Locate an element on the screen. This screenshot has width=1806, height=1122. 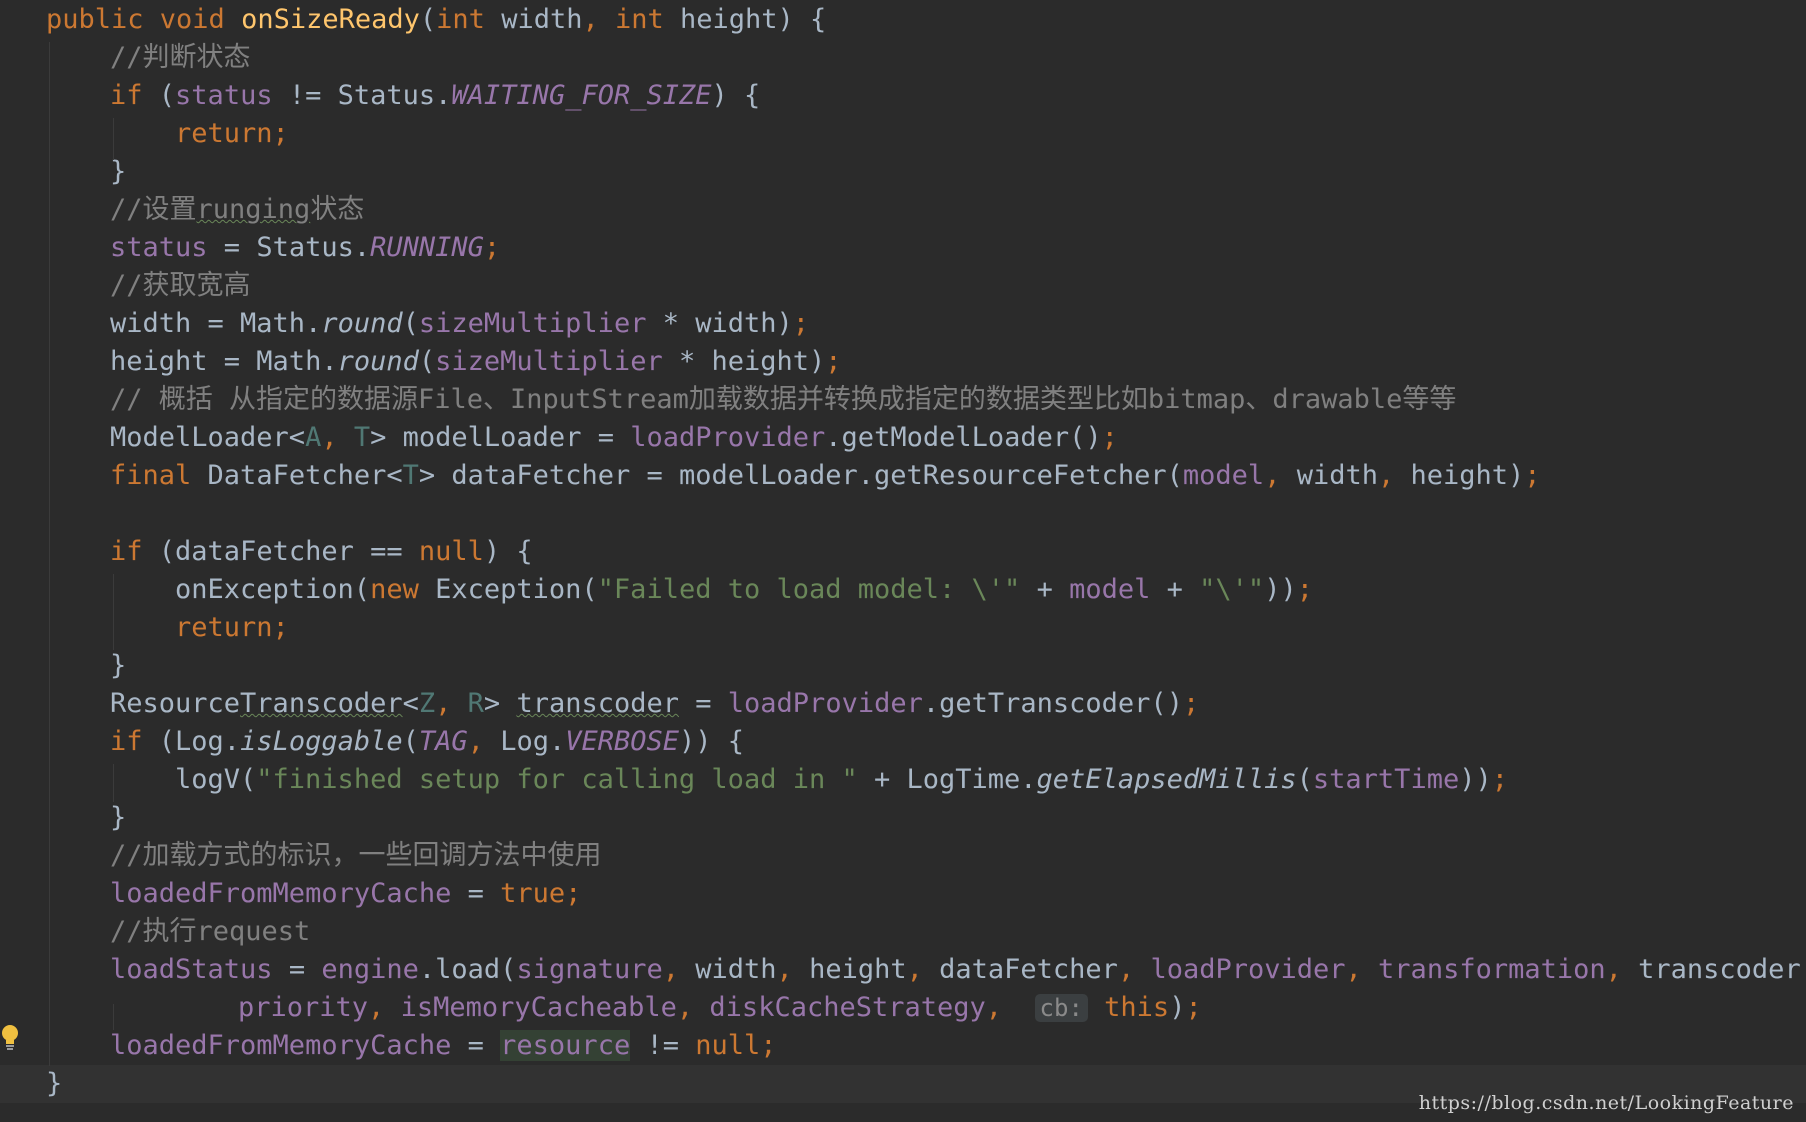
code-token: //获取宽高 is located at coordinates (180, 285).